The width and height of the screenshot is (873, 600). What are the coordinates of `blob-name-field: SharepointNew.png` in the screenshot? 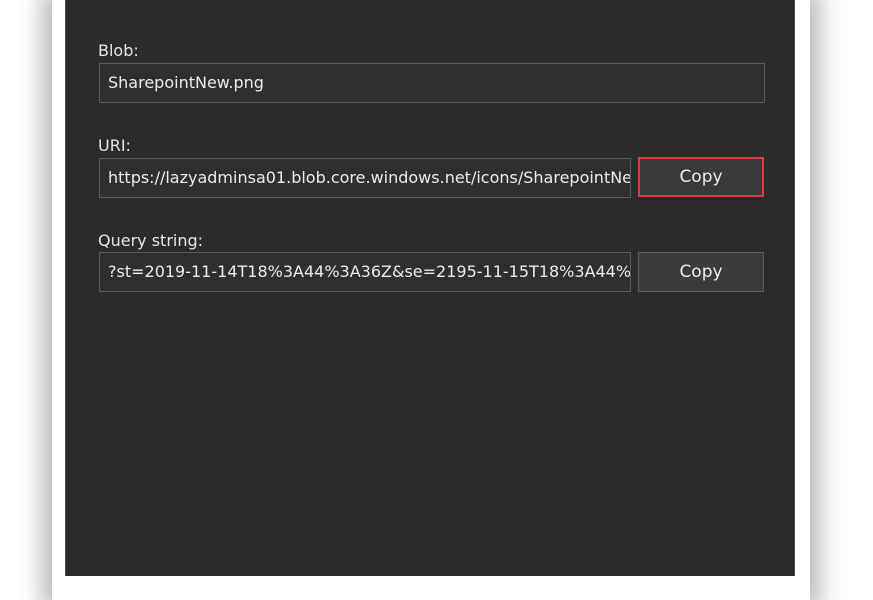 It's located at (432, 83).